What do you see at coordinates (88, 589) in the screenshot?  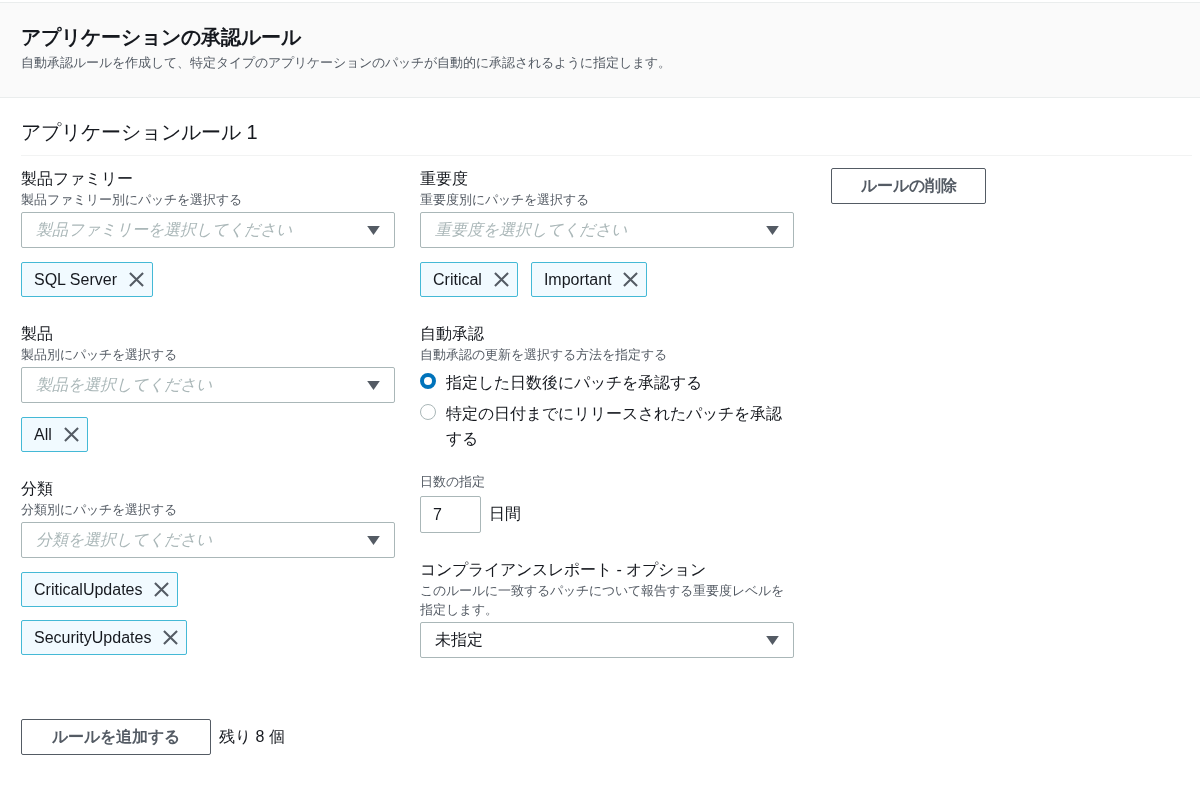 I see `token-label: CriticalUpdates` at bounding box center [88, 589].